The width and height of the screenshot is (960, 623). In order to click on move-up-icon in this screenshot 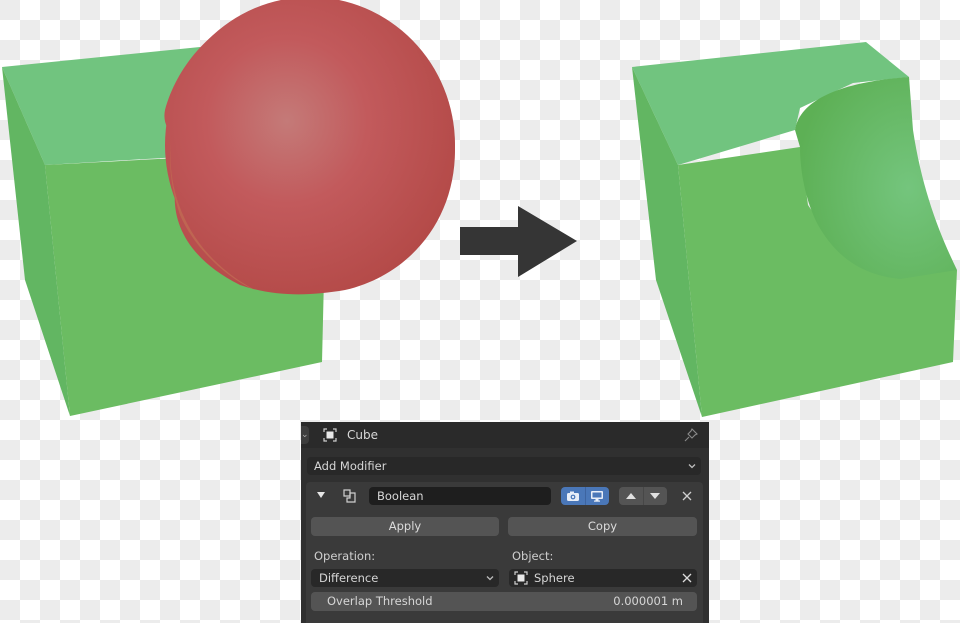, I will do `click(631, 496)`.